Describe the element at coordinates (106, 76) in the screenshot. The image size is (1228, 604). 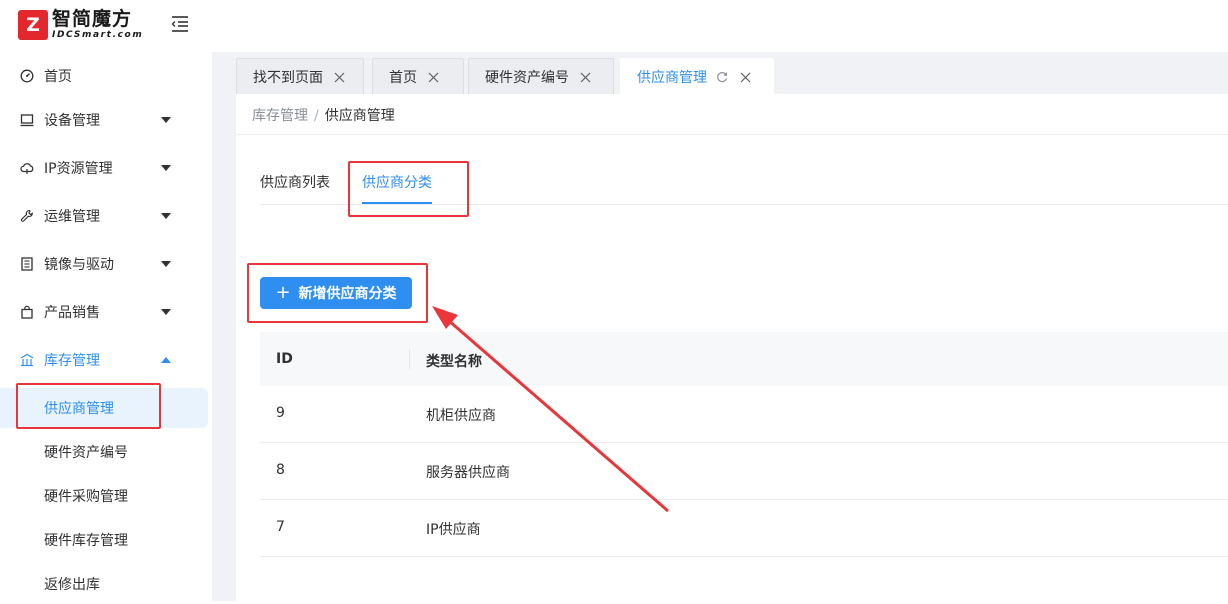
I see `sidebar-item-home: 首页` at that location.